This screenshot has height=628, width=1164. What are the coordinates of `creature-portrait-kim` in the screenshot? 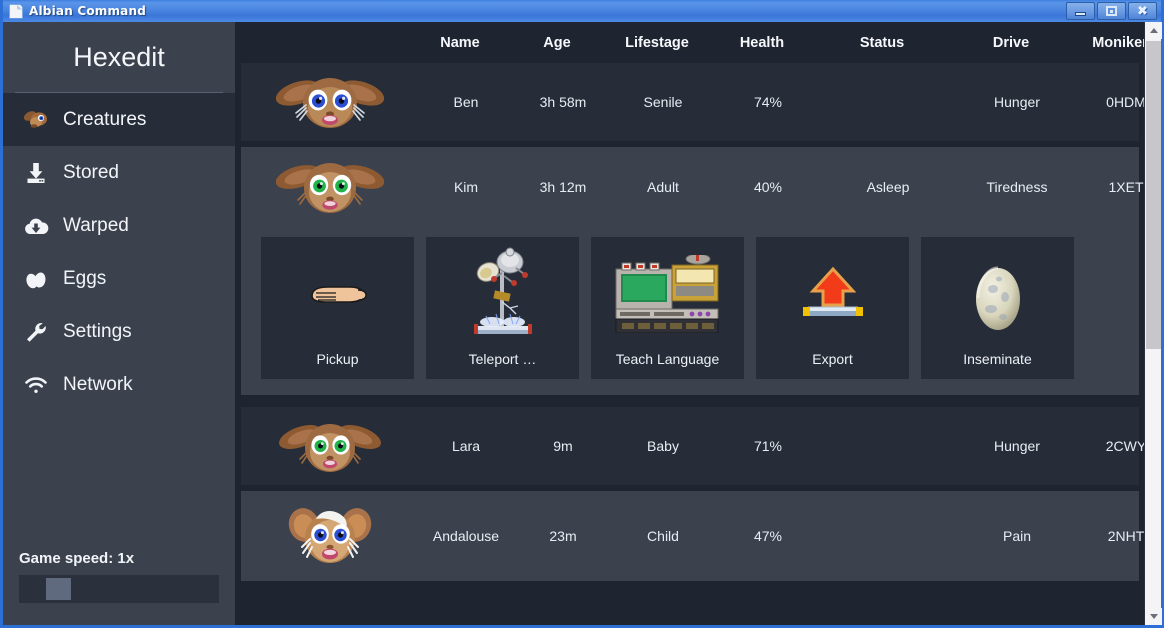 It's located at (330, 188).